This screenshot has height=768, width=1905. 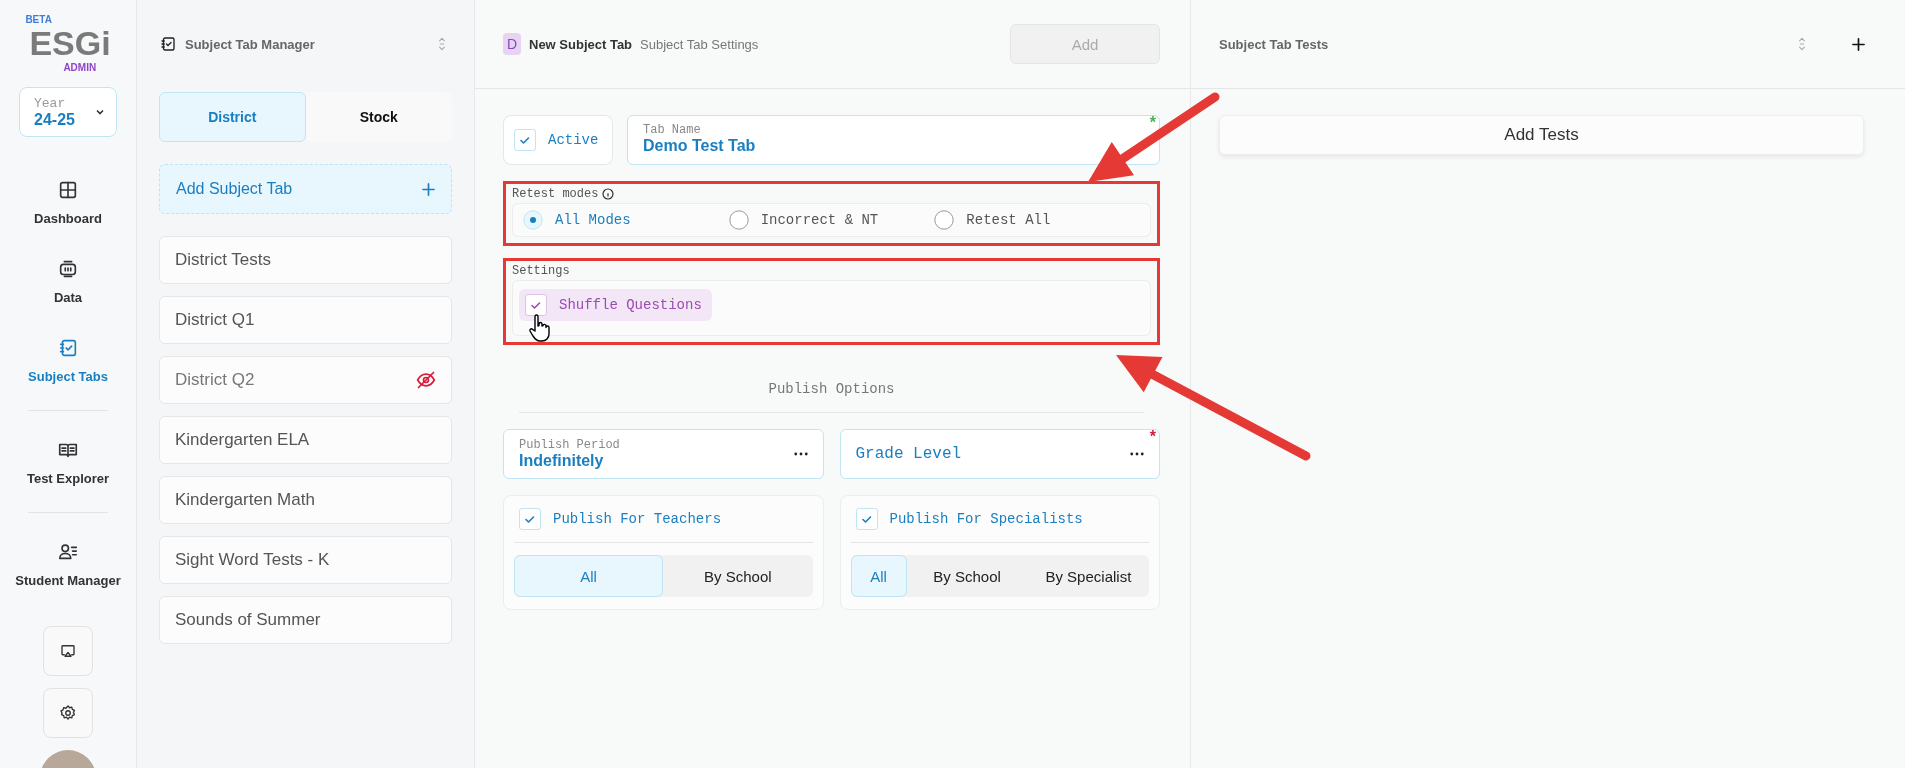 What do you see at coordinates (986, 519) in the screenshot?
I see `checkbox-label: Publish For Specialists` at bounding box center [986, 519].